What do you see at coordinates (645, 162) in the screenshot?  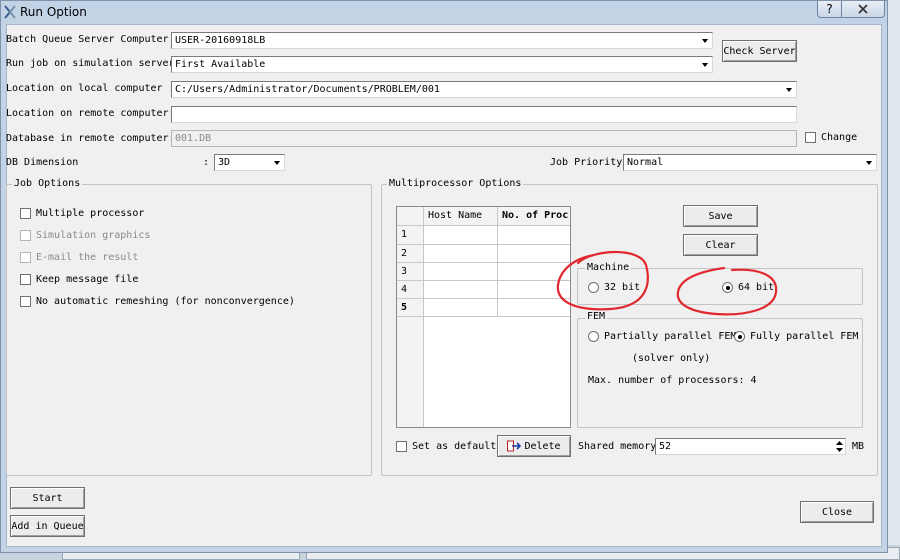 I see `job-priority-value: Normal` at bounding box center [645, 162].